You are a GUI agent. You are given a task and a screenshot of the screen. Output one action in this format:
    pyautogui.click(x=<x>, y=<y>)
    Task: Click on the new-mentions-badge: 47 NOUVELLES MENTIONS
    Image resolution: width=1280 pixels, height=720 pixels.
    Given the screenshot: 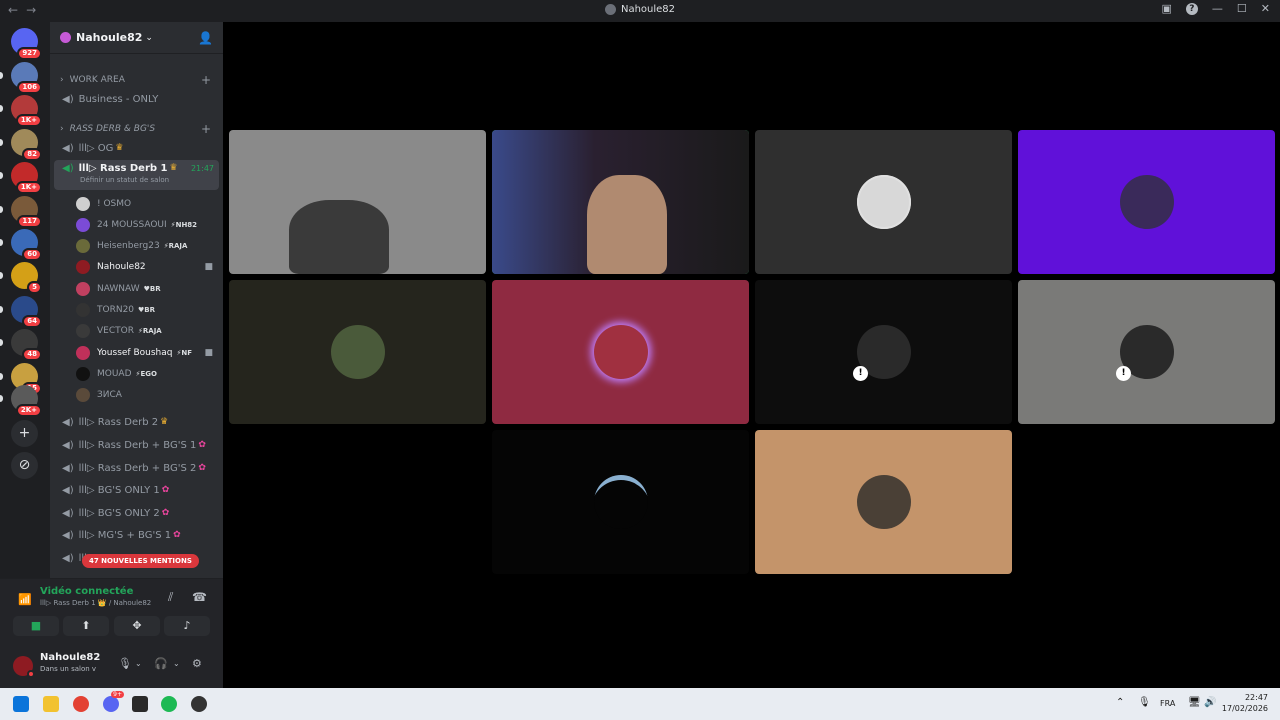 What is the action you would take?
    pyautogui.click(x=140, y=561)
    